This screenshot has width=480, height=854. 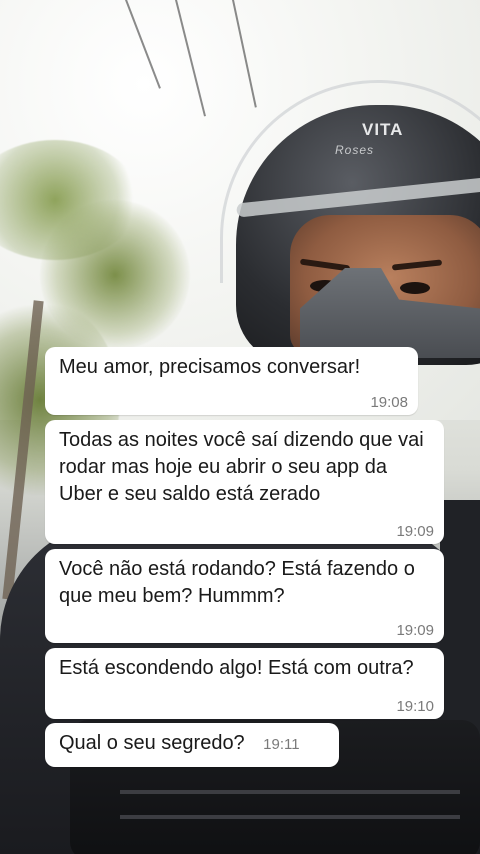 What do you see at coordinates (383, 129) in the screenshot?
I see `helmet-brand-logo: VITA` at bounding box center [383, 129].